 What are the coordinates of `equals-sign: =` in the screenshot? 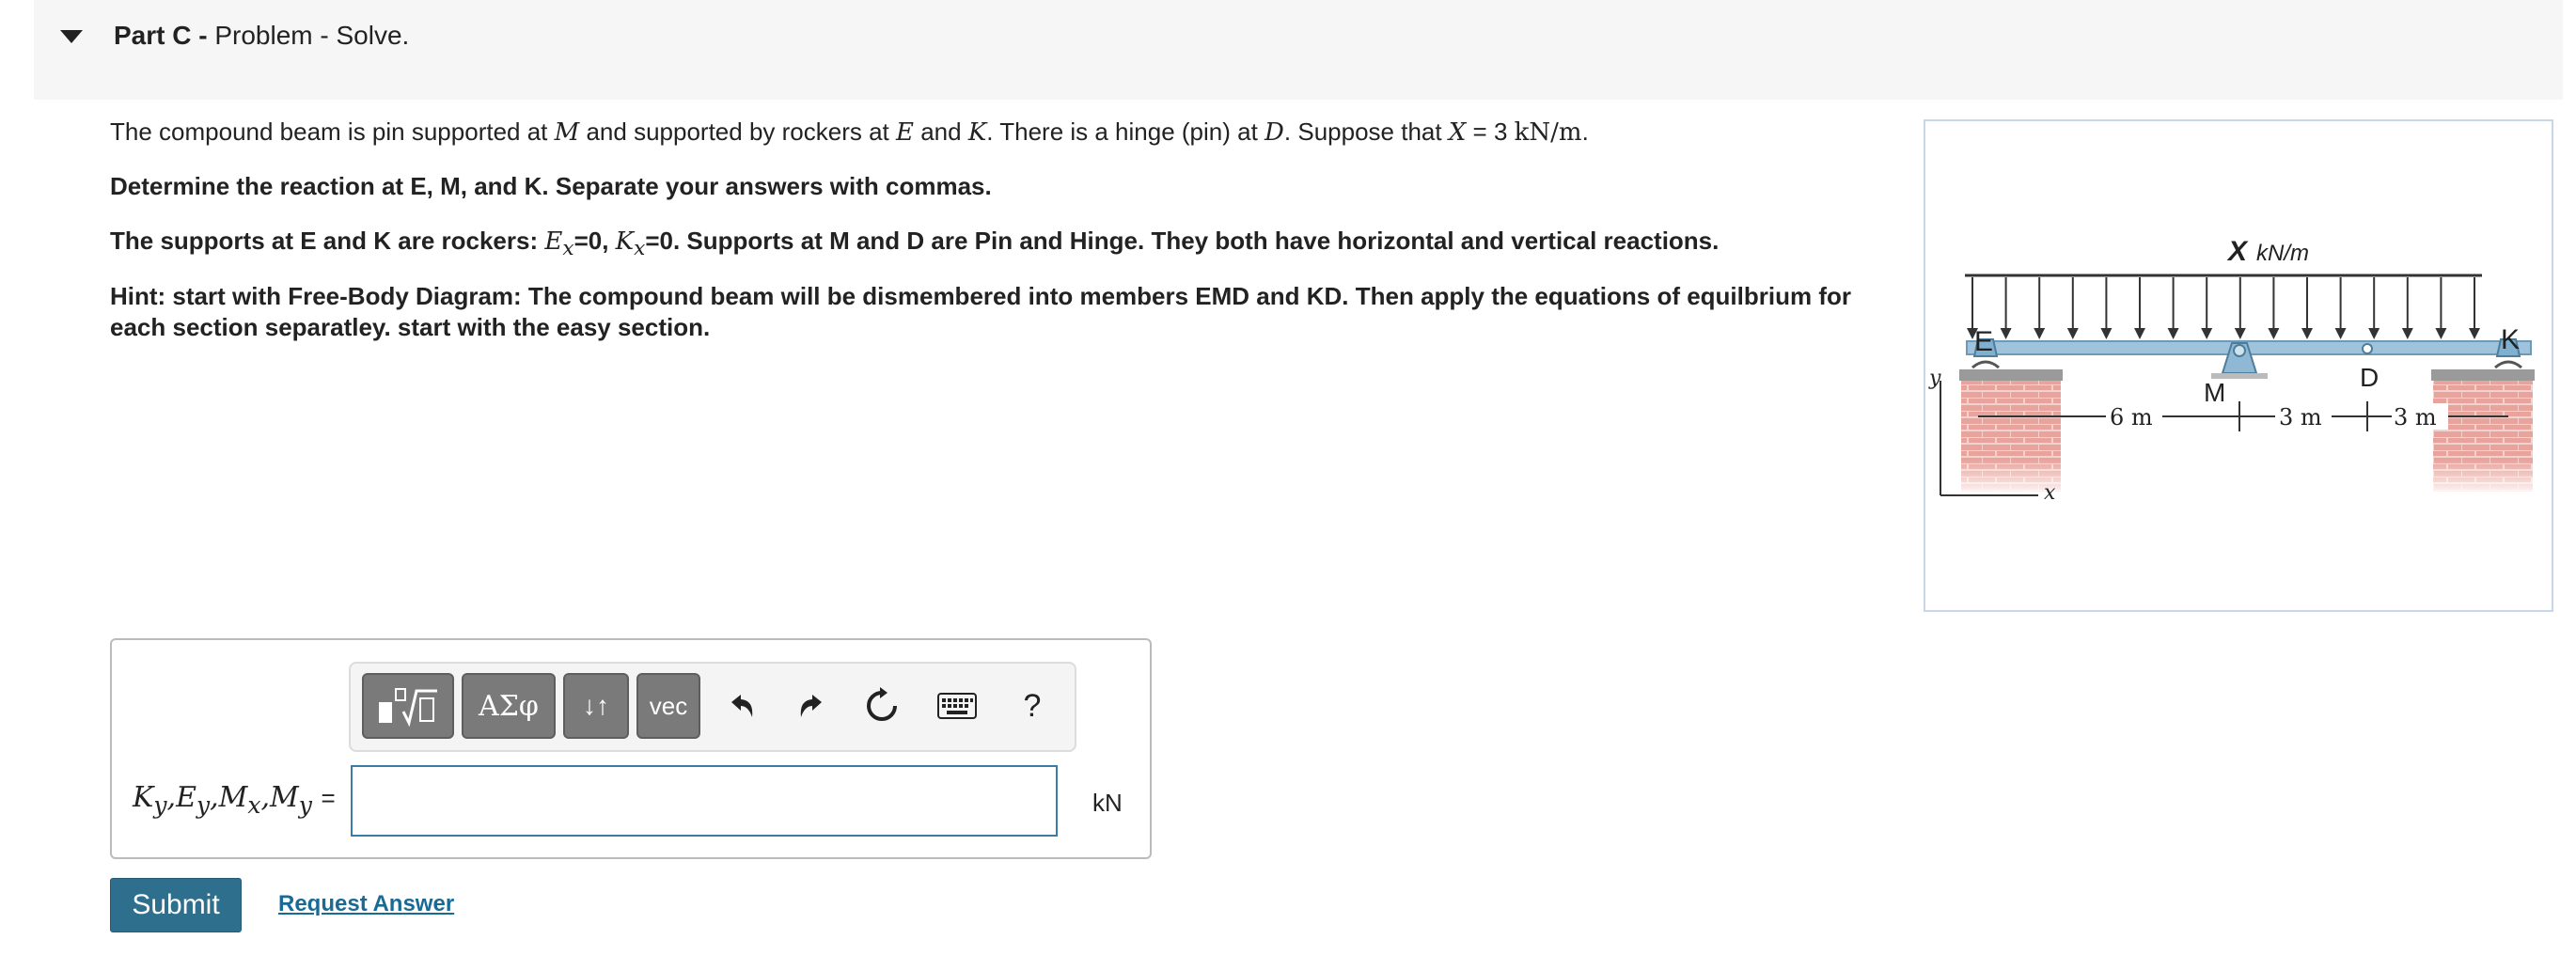 It's located at (329, 798).